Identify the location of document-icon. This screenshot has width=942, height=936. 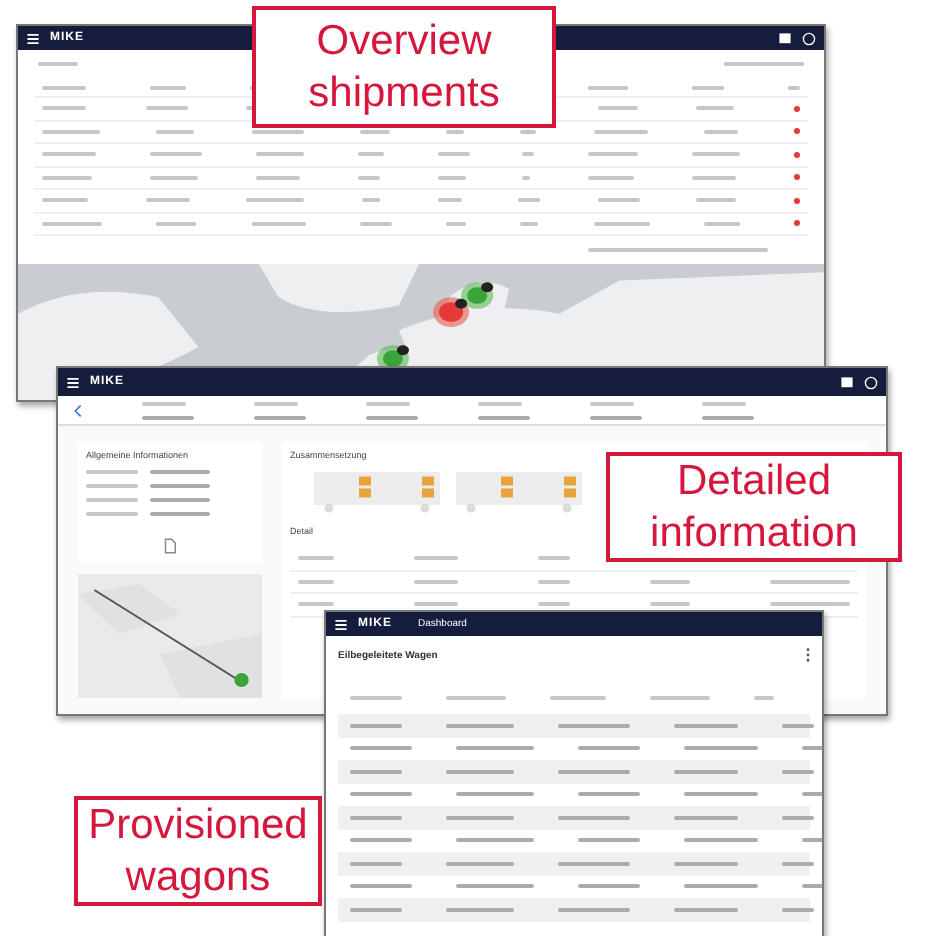
(170, 546).